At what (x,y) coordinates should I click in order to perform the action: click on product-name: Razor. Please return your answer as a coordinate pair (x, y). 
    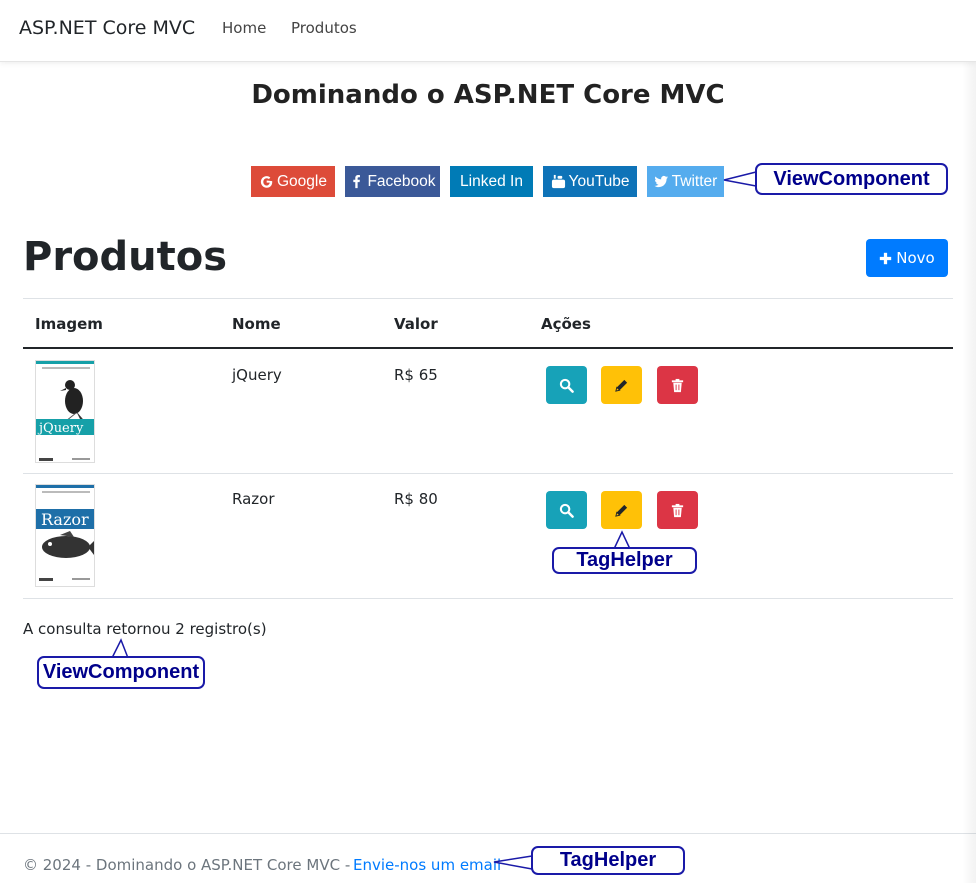
    Looking at the image, I should click on (253, 499).